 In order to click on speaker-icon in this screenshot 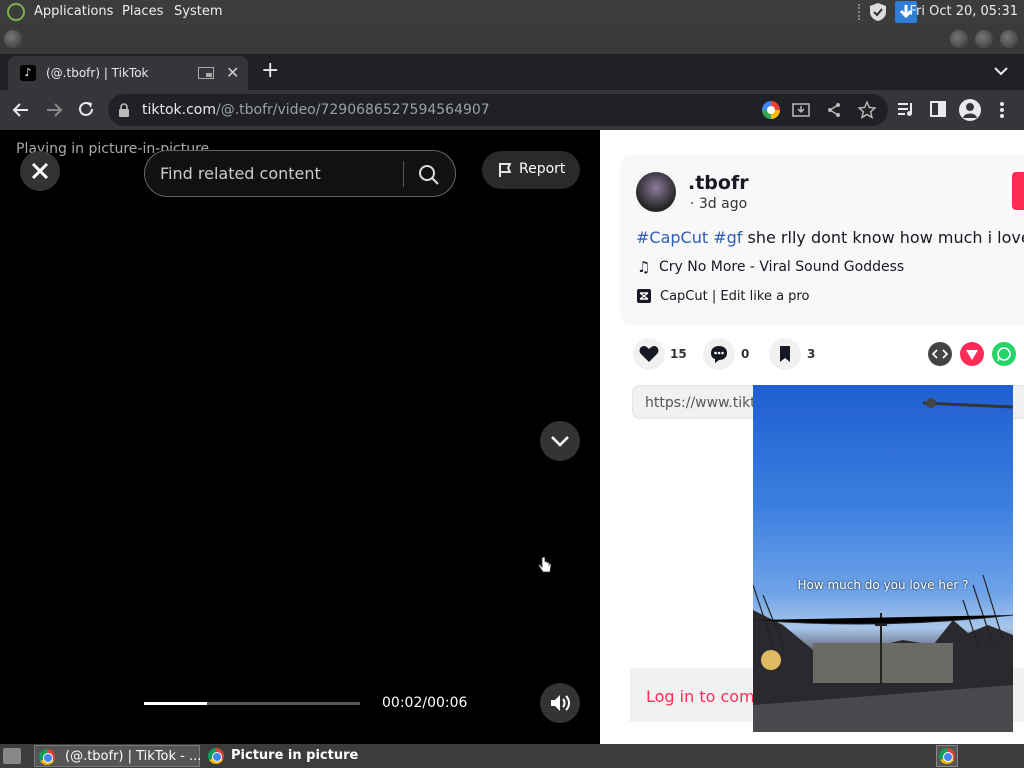, I will do `click(560, 703)`.